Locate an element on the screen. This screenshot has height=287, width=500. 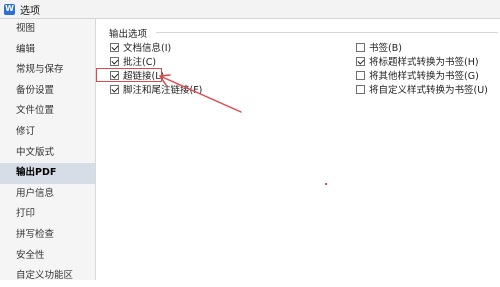
wps-app-icon: W is located at coordinates (9, 9).